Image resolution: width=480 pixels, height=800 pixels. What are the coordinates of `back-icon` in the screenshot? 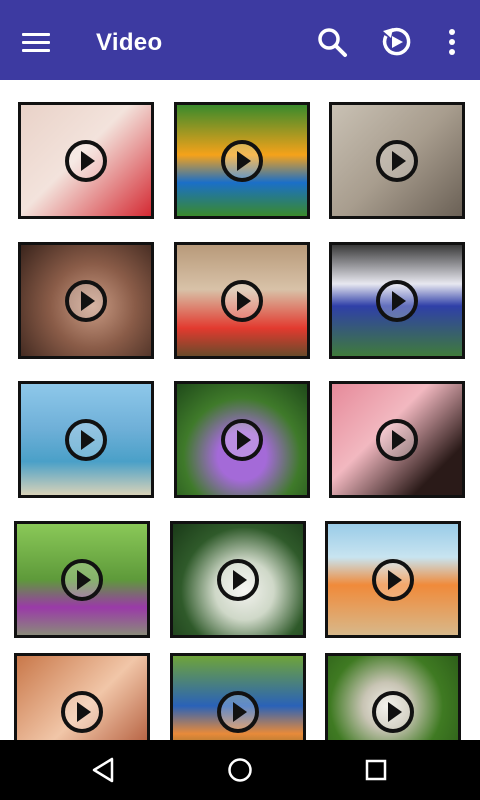 It's located at (104, 770).